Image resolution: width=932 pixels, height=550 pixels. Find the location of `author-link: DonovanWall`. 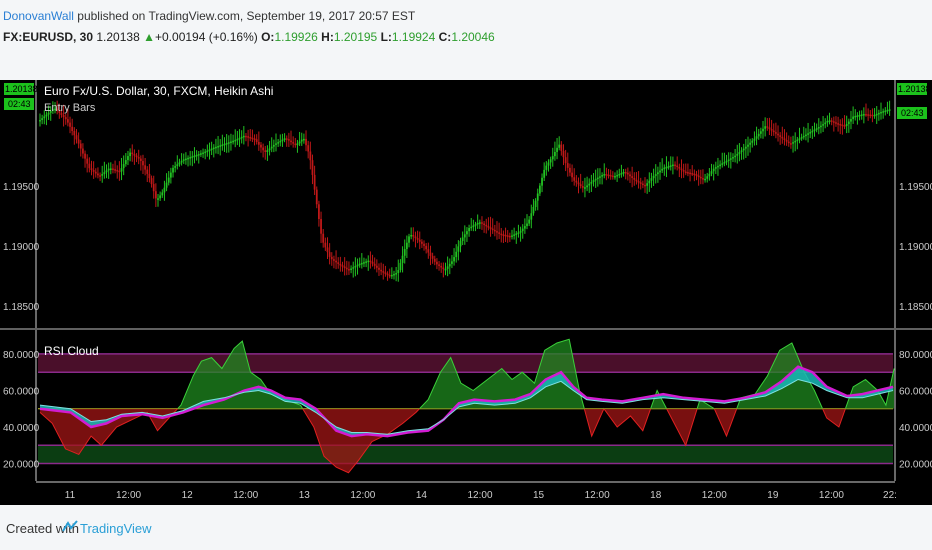

author-link: DonovanWall is located at coordinates (38, 16).